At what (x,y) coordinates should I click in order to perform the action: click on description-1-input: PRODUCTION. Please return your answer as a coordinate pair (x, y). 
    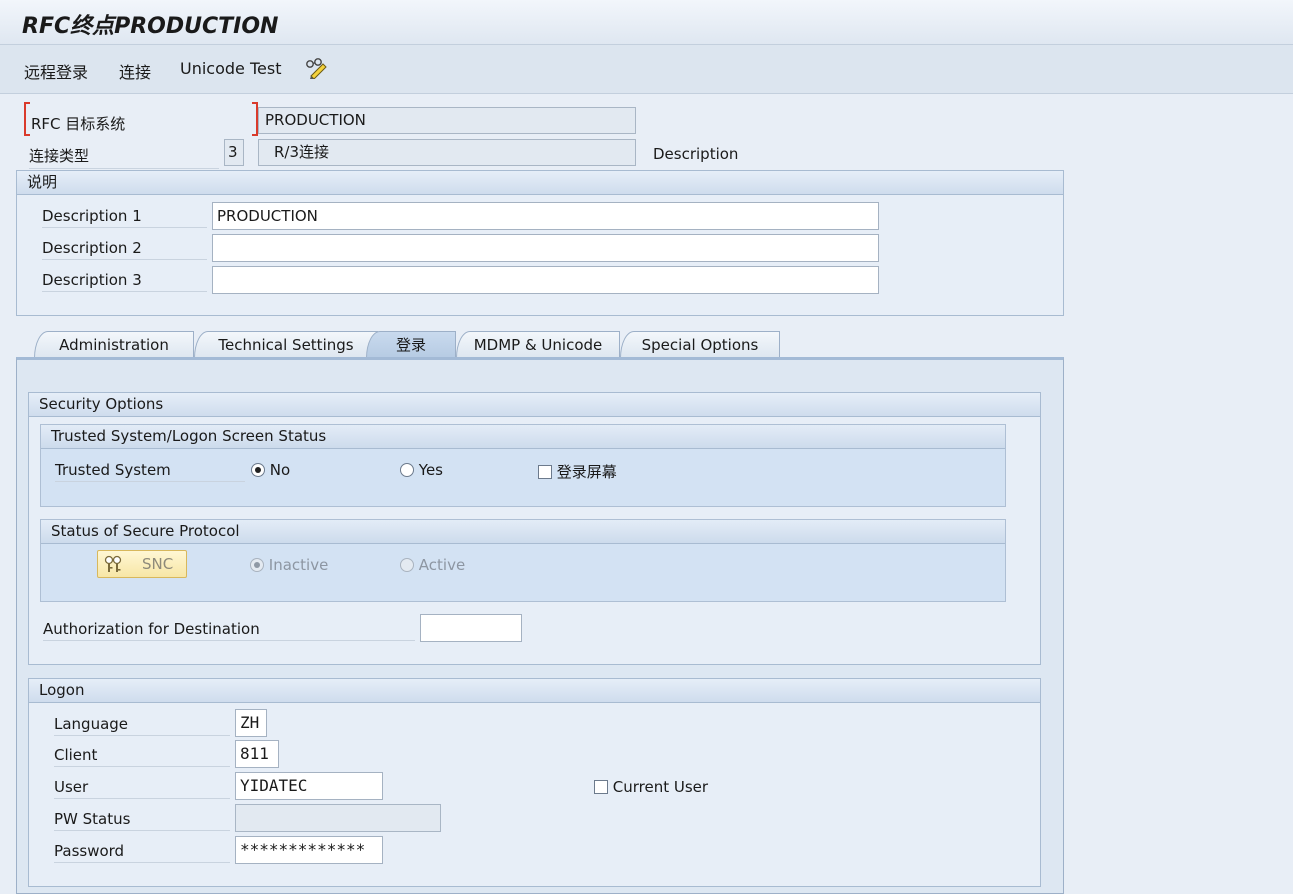
    Looking at the image, I should click on (545, 216).